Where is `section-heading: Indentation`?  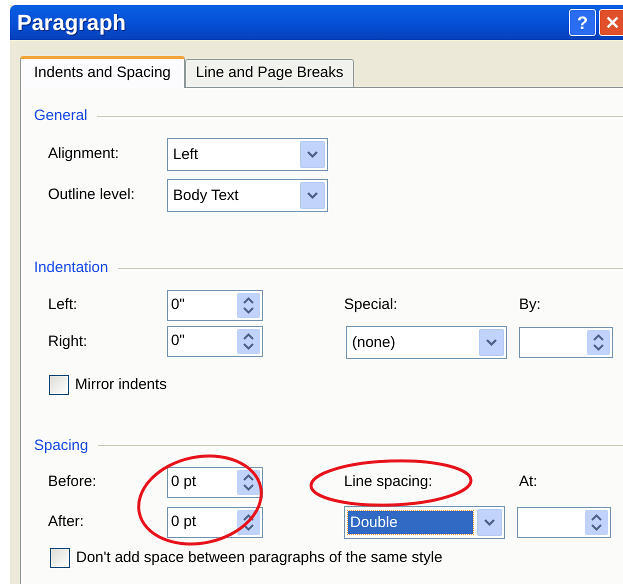
section-heading: Indentation is located at coordinates (71, 268).